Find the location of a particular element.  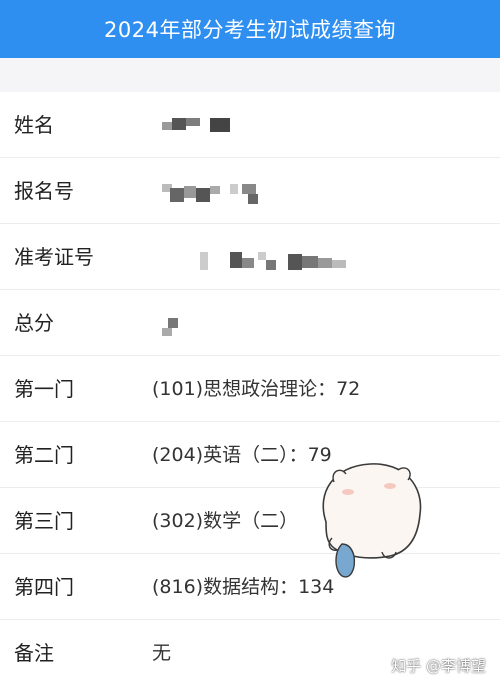

info-row-name: 姓名 is located at coordinates (250, 125).